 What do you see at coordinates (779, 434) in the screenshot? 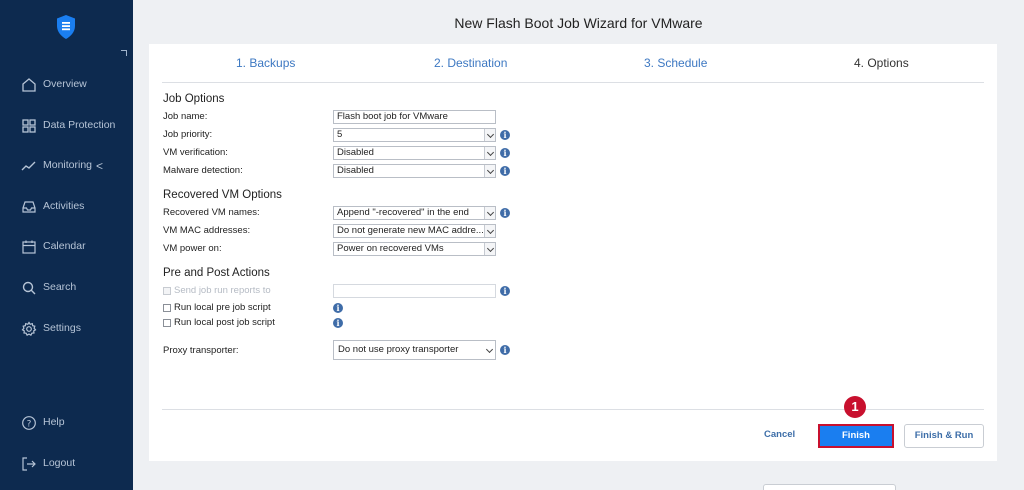
I see `cancel-button: Cancel` at bounding box center [779, 434].